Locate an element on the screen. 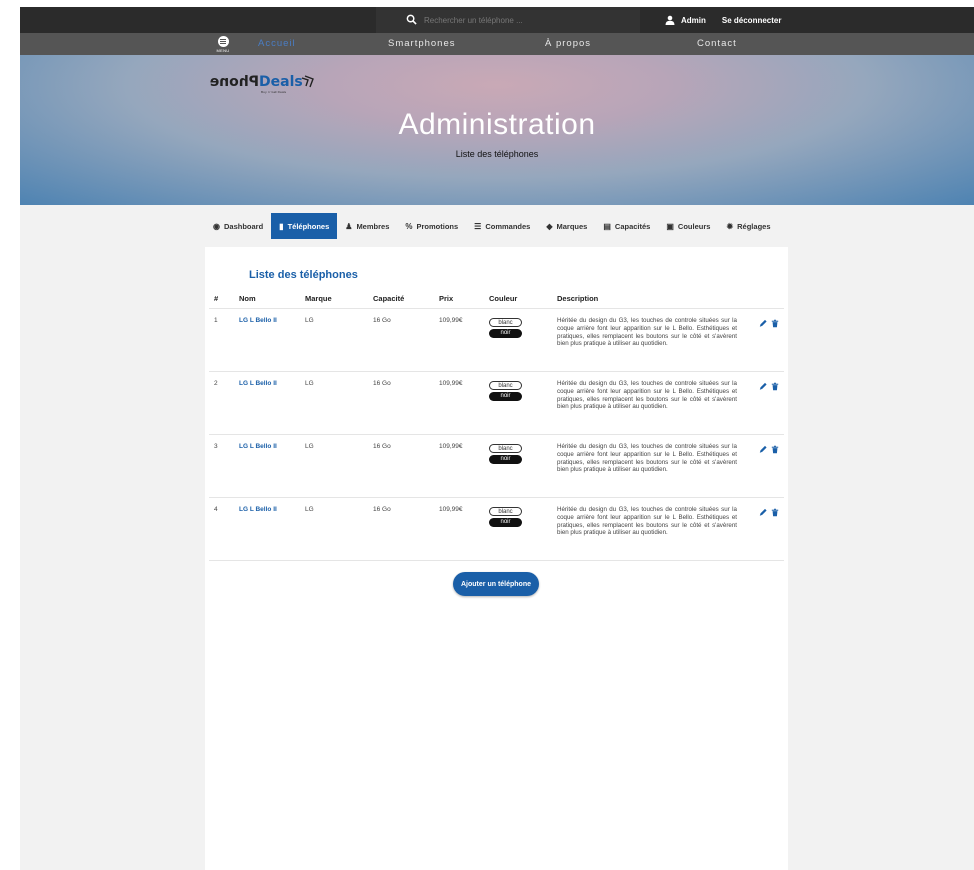  row-number: 4 is located at coordinates (216, 509).